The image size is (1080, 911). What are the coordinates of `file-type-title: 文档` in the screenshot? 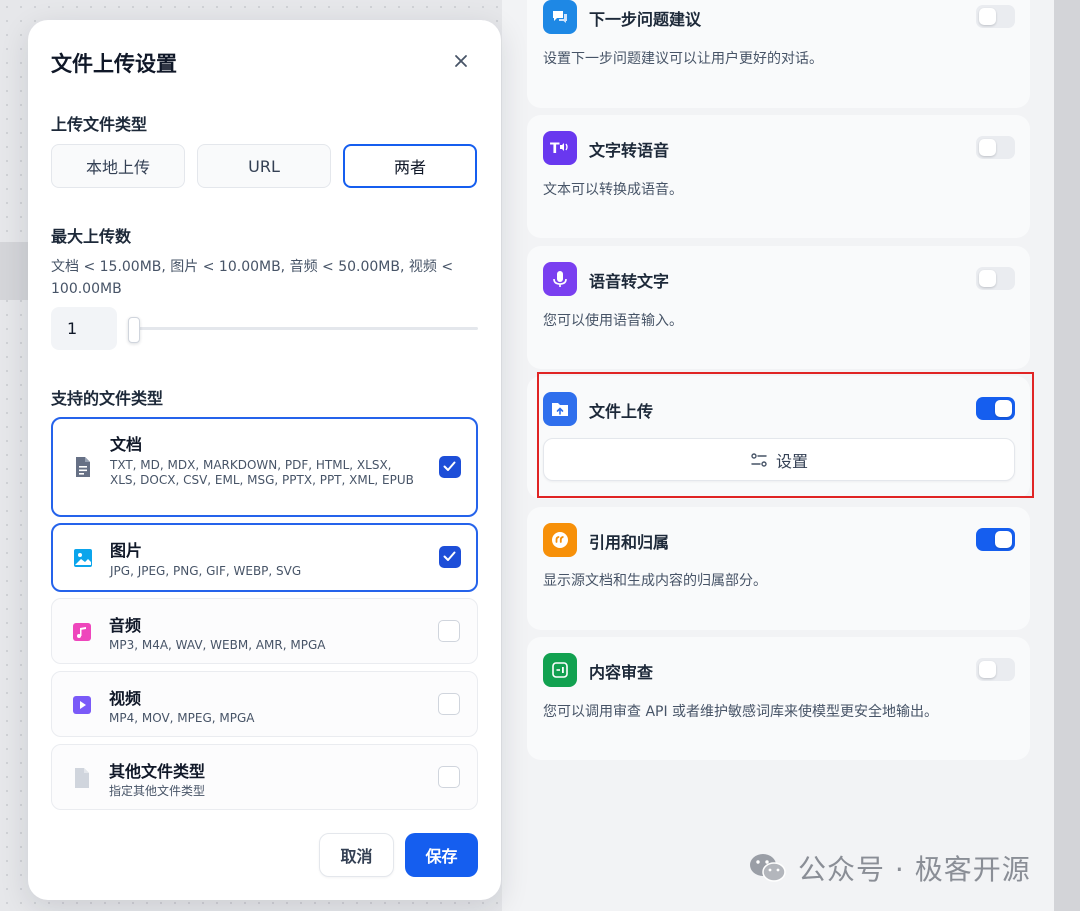 It's located at (126, 444).